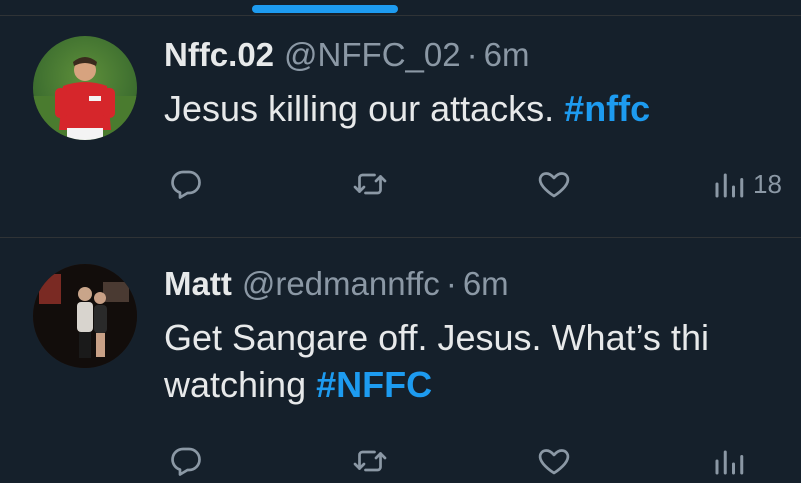  Describe the element at coordinates (341, 283) in the screenshot. I see `user-handle: @redmannffc` at that location.